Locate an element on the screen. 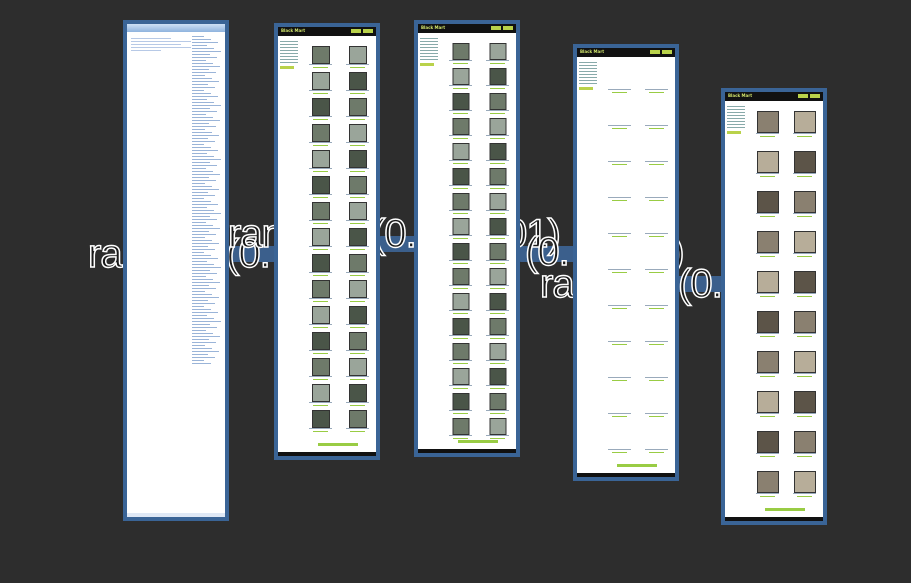 The width and height of the screenshot is (911, 583). page-node-shop-3: Black Mart is located at coordinates (626, 262).